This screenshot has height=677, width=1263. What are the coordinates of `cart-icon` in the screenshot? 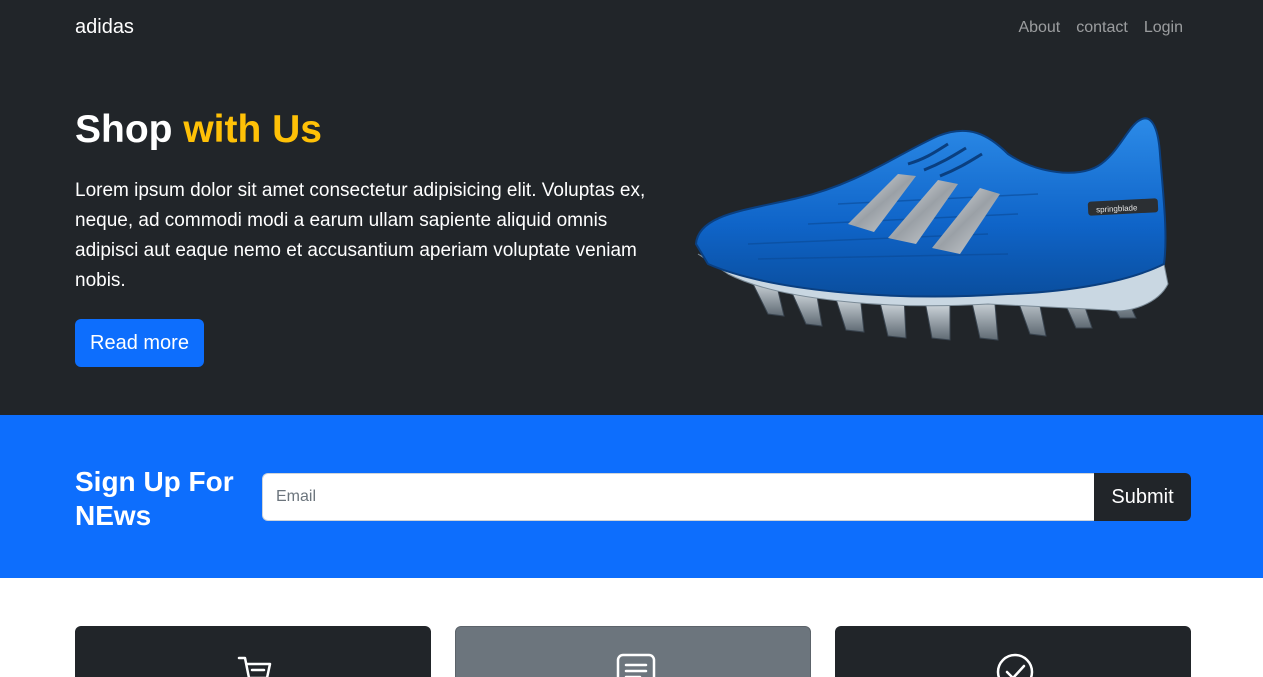 It's located at (254, 666).